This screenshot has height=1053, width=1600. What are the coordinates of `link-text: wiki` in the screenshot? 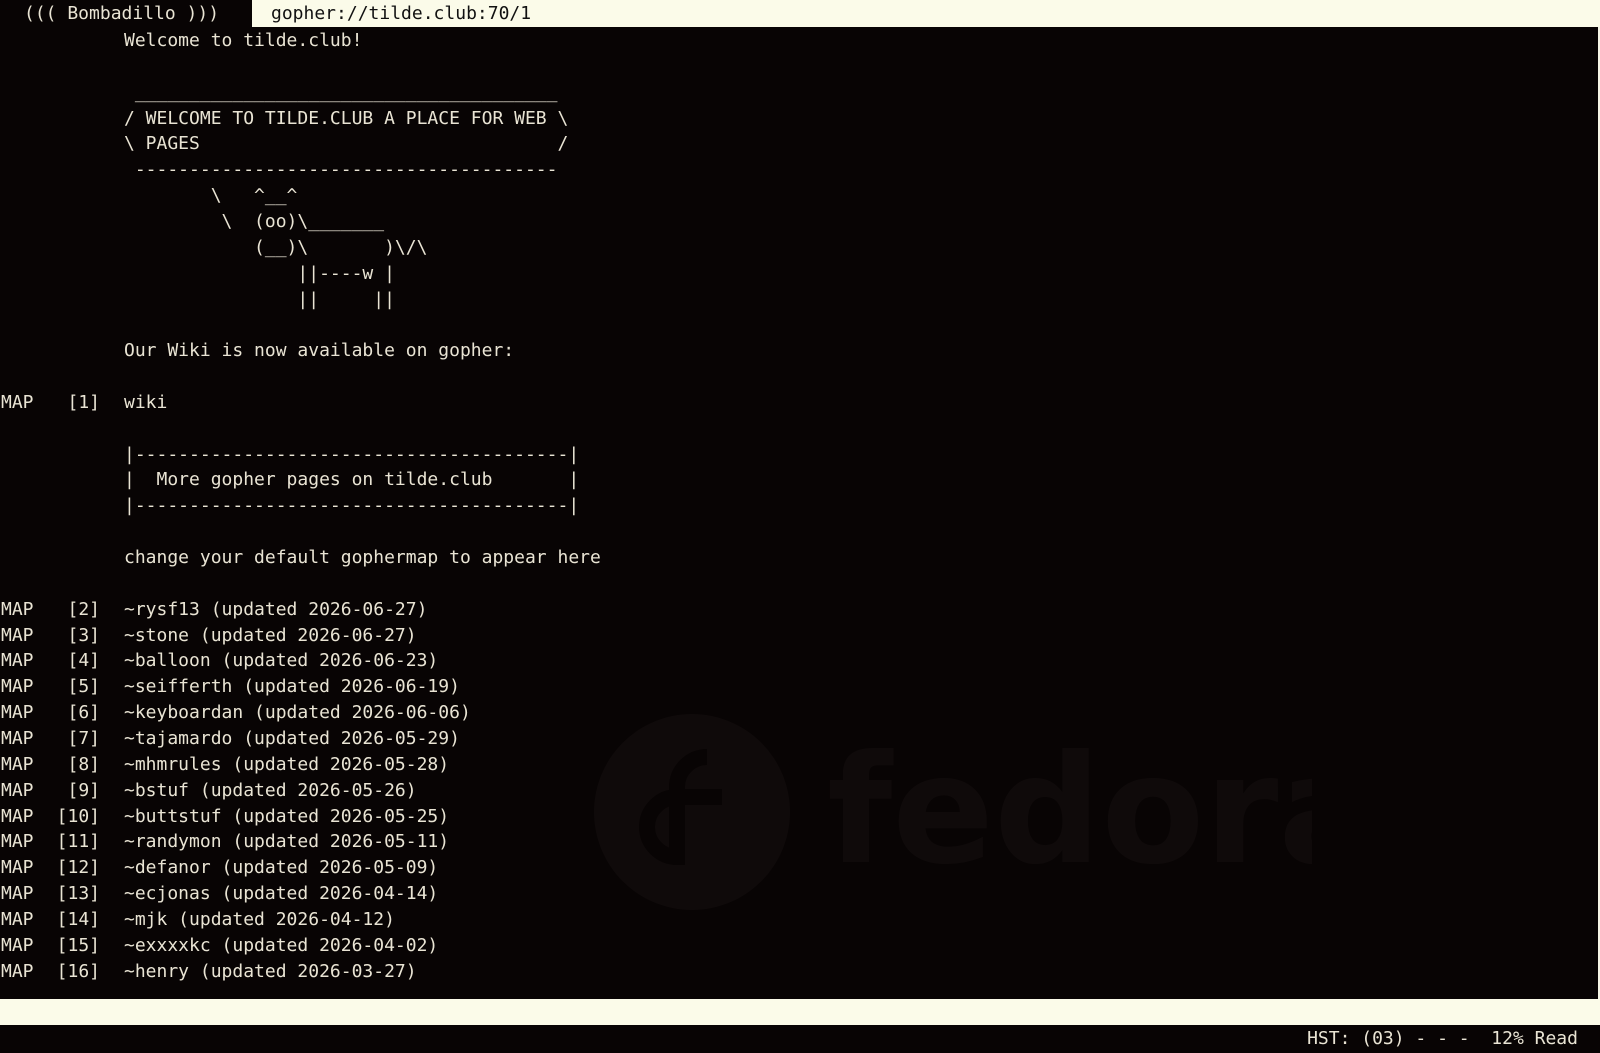 It's located at (145, 403).